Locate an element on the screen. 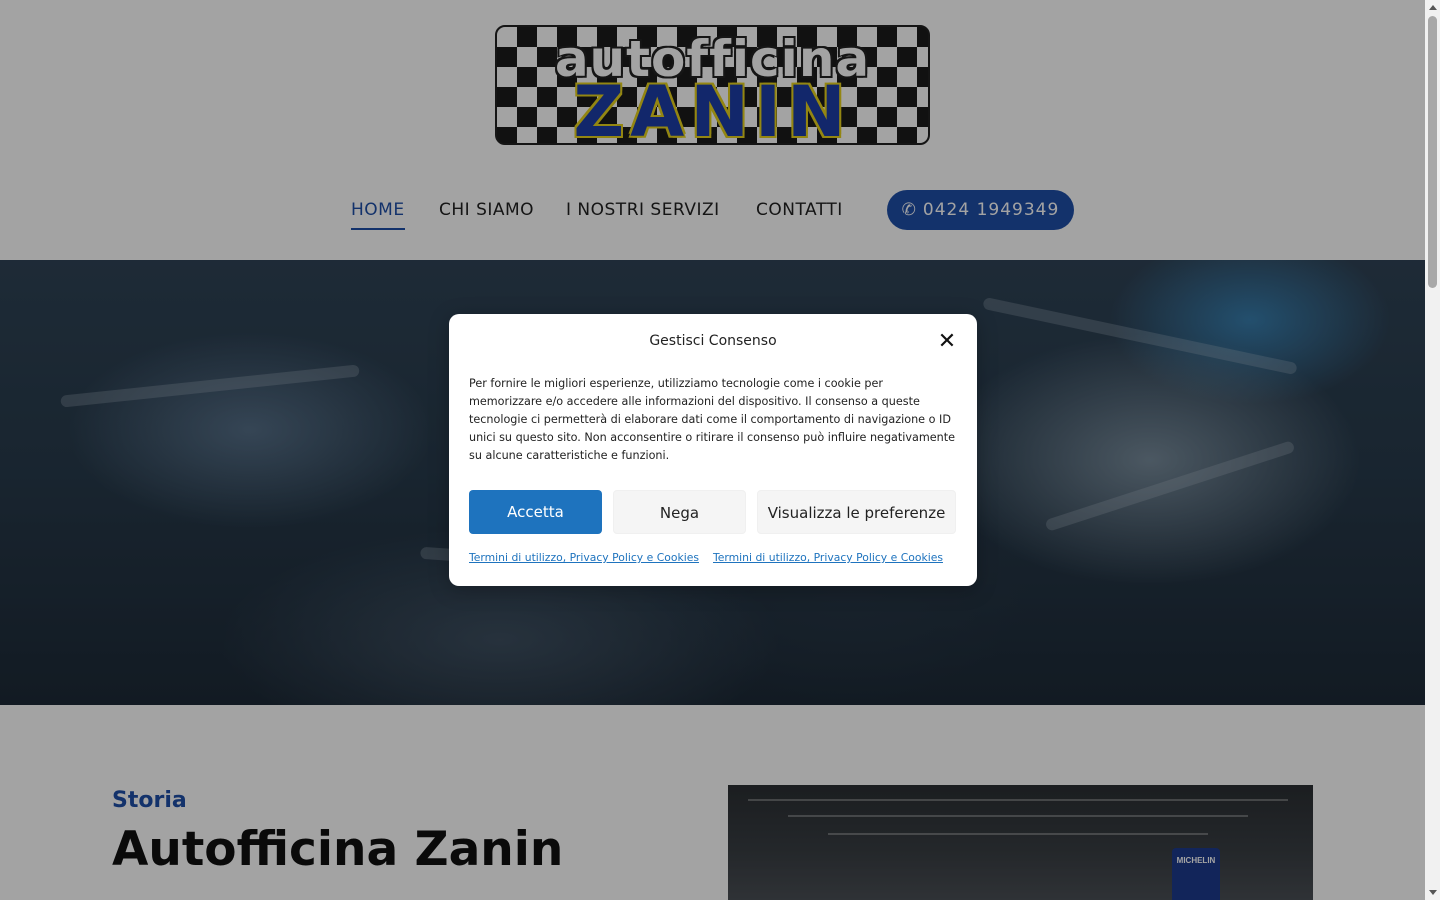  preferences-button: Visualizza le preferenze is located at coordinates (856, 512).